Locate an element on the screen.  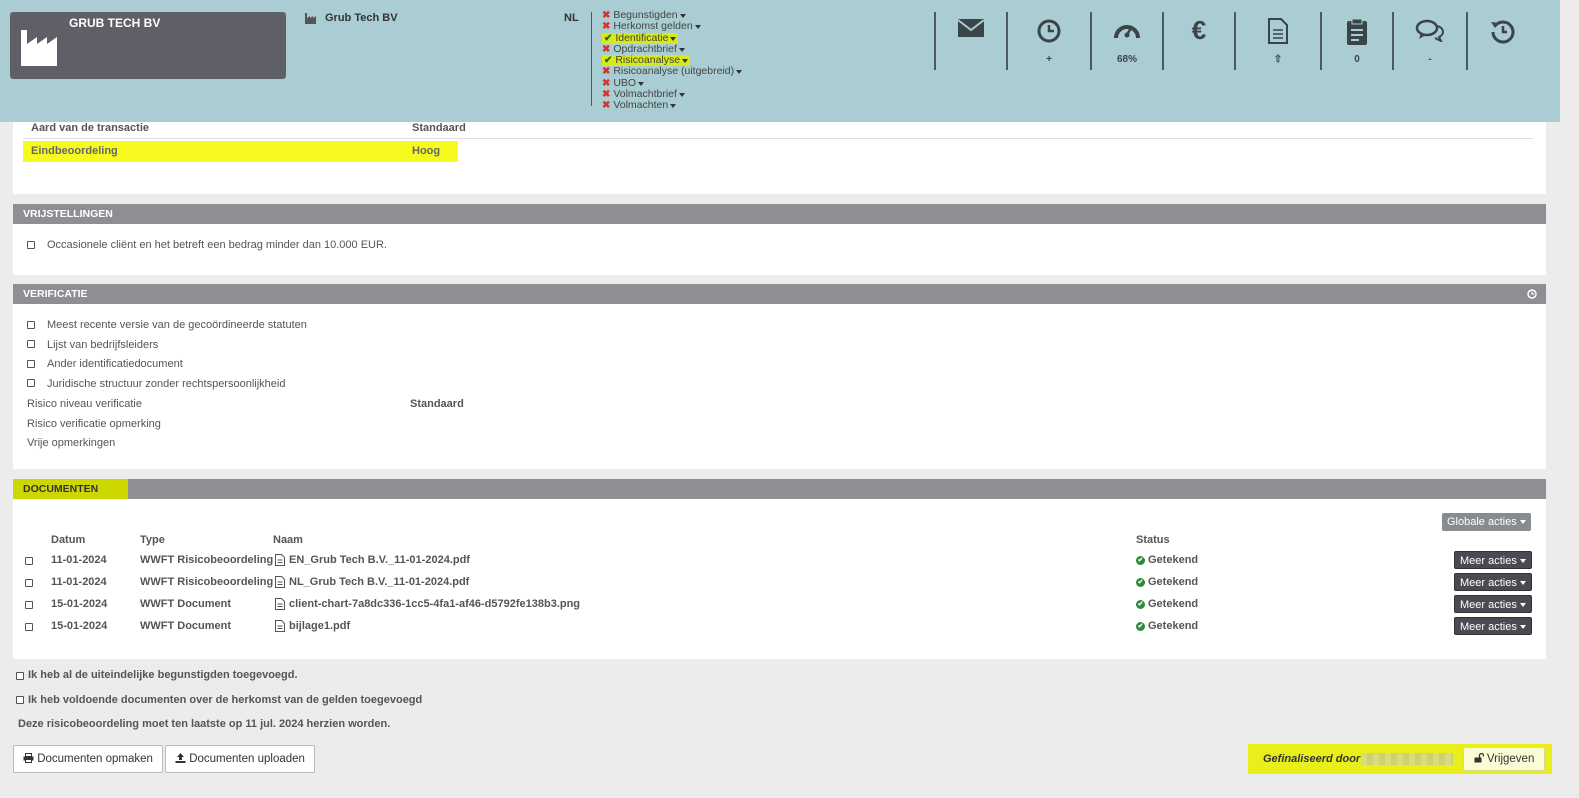
upload-documents-button: Documenten uploaden is located at coordinates (240, 759).